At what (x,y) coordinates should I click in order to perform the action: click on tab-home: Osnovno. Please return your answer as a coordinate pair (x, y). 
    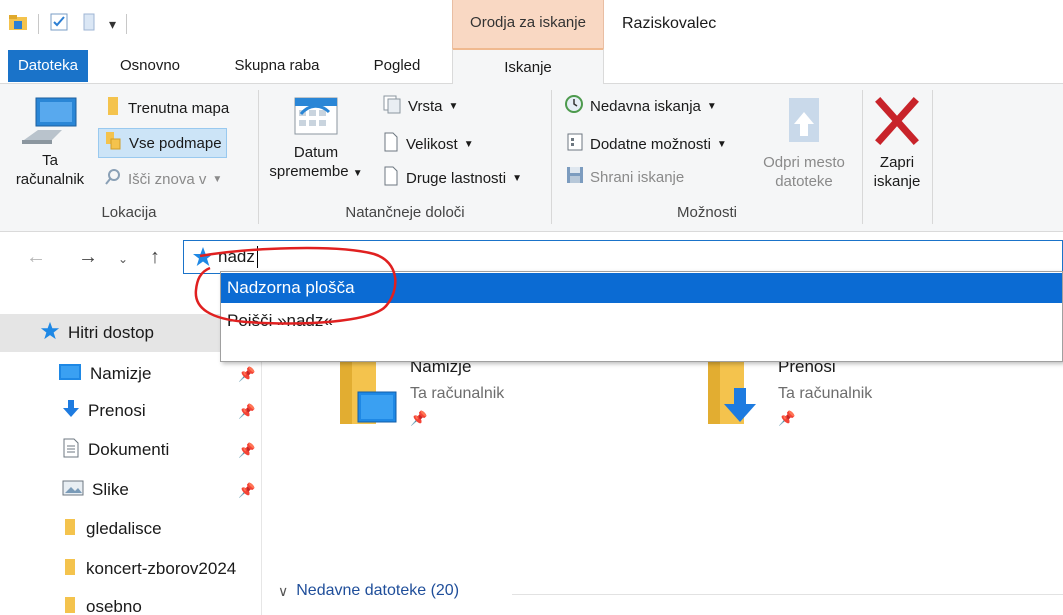
    Looking at the image, I should click on (150, 66).